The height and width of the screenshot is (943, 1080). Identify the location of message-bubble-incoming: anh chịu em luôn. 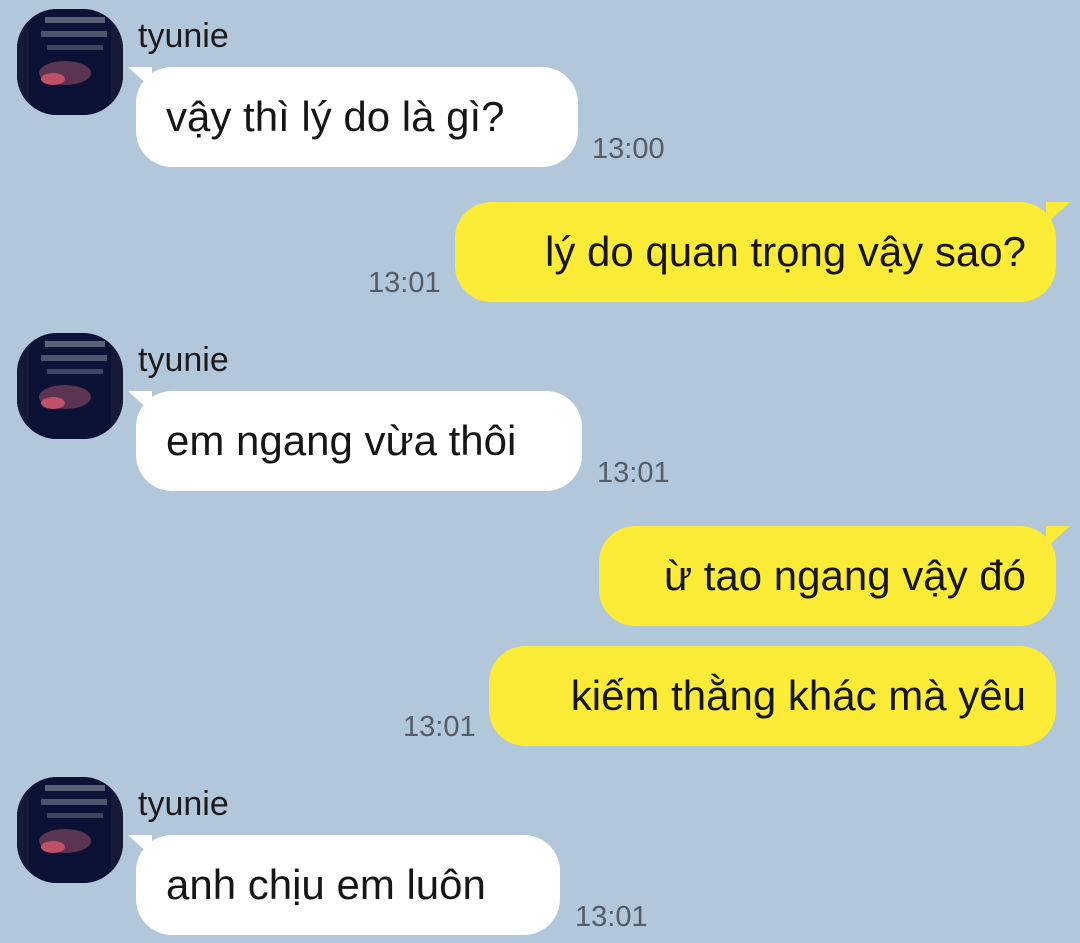
(348, 885).